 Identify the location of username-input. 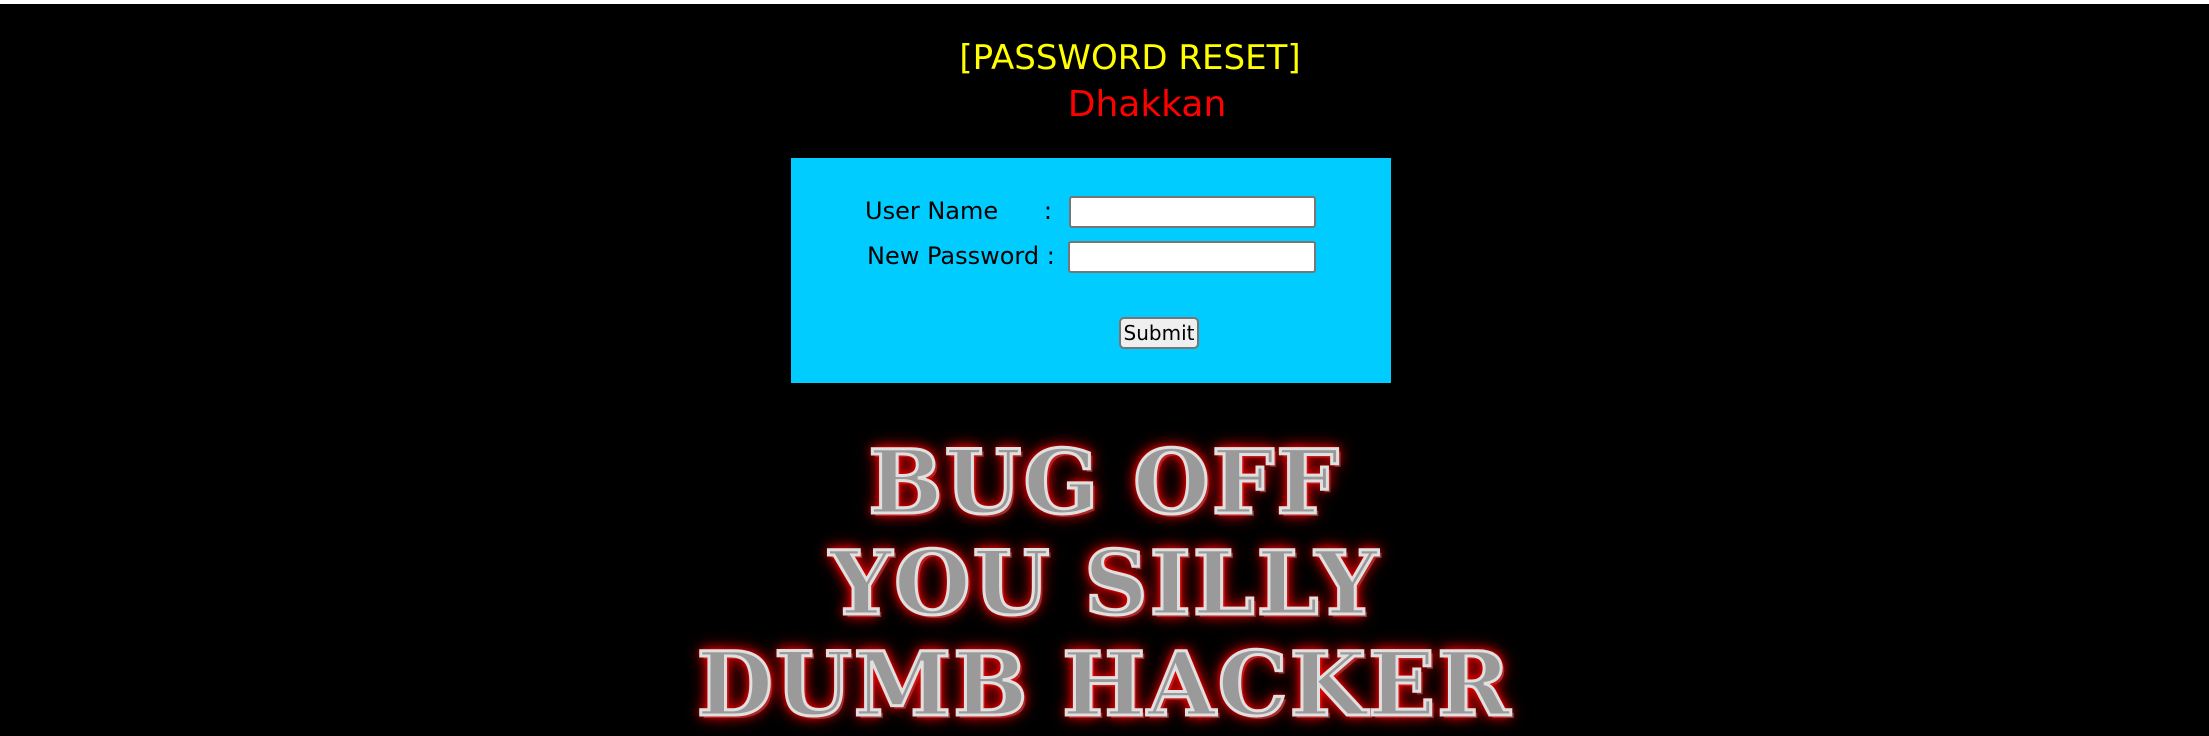
(1192, 212).